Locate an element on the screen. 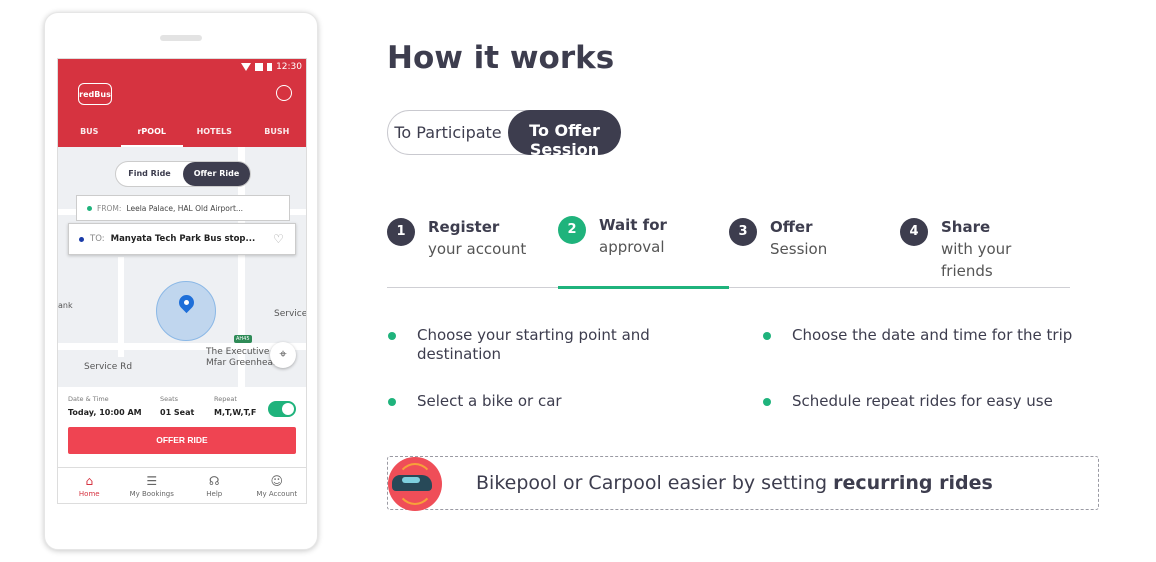 This screenshot has width=1156, height=562. step-subtext: with your friends is located at coordinates (976, 260).